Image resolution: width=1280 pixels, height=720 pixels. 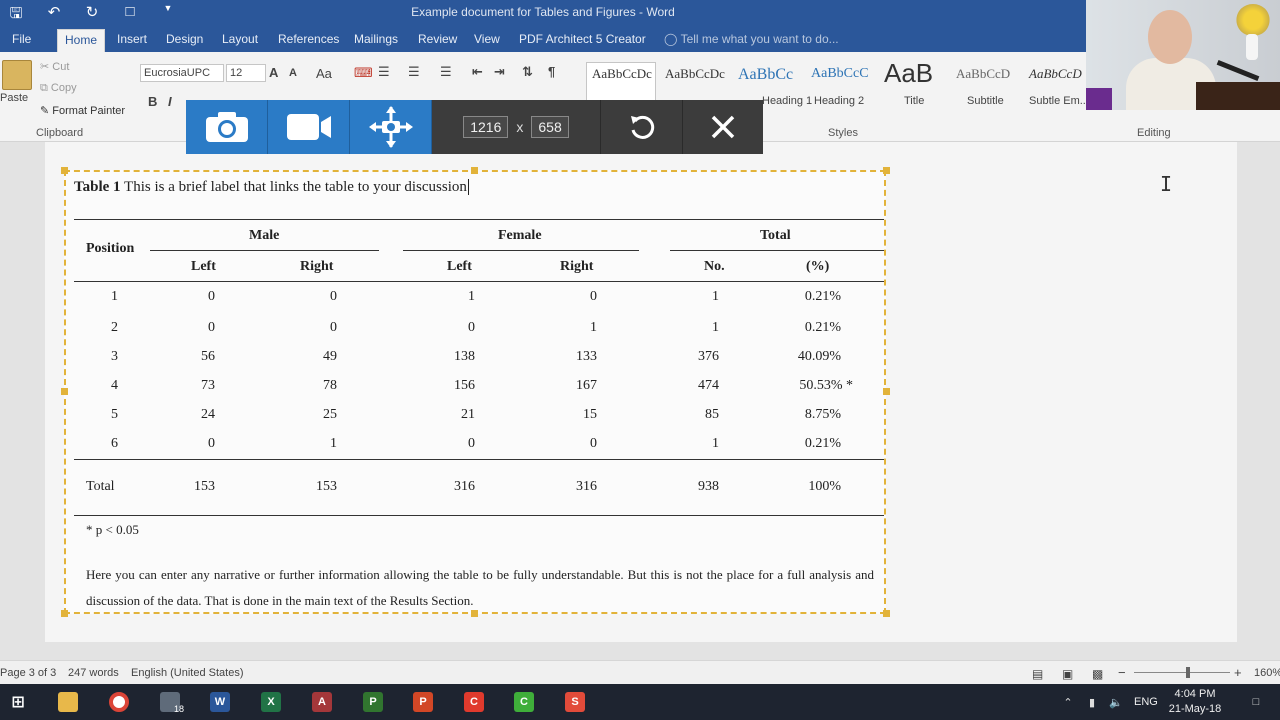 I want to click on pilcrow-icon: ¶, so click(x=551, y=71).